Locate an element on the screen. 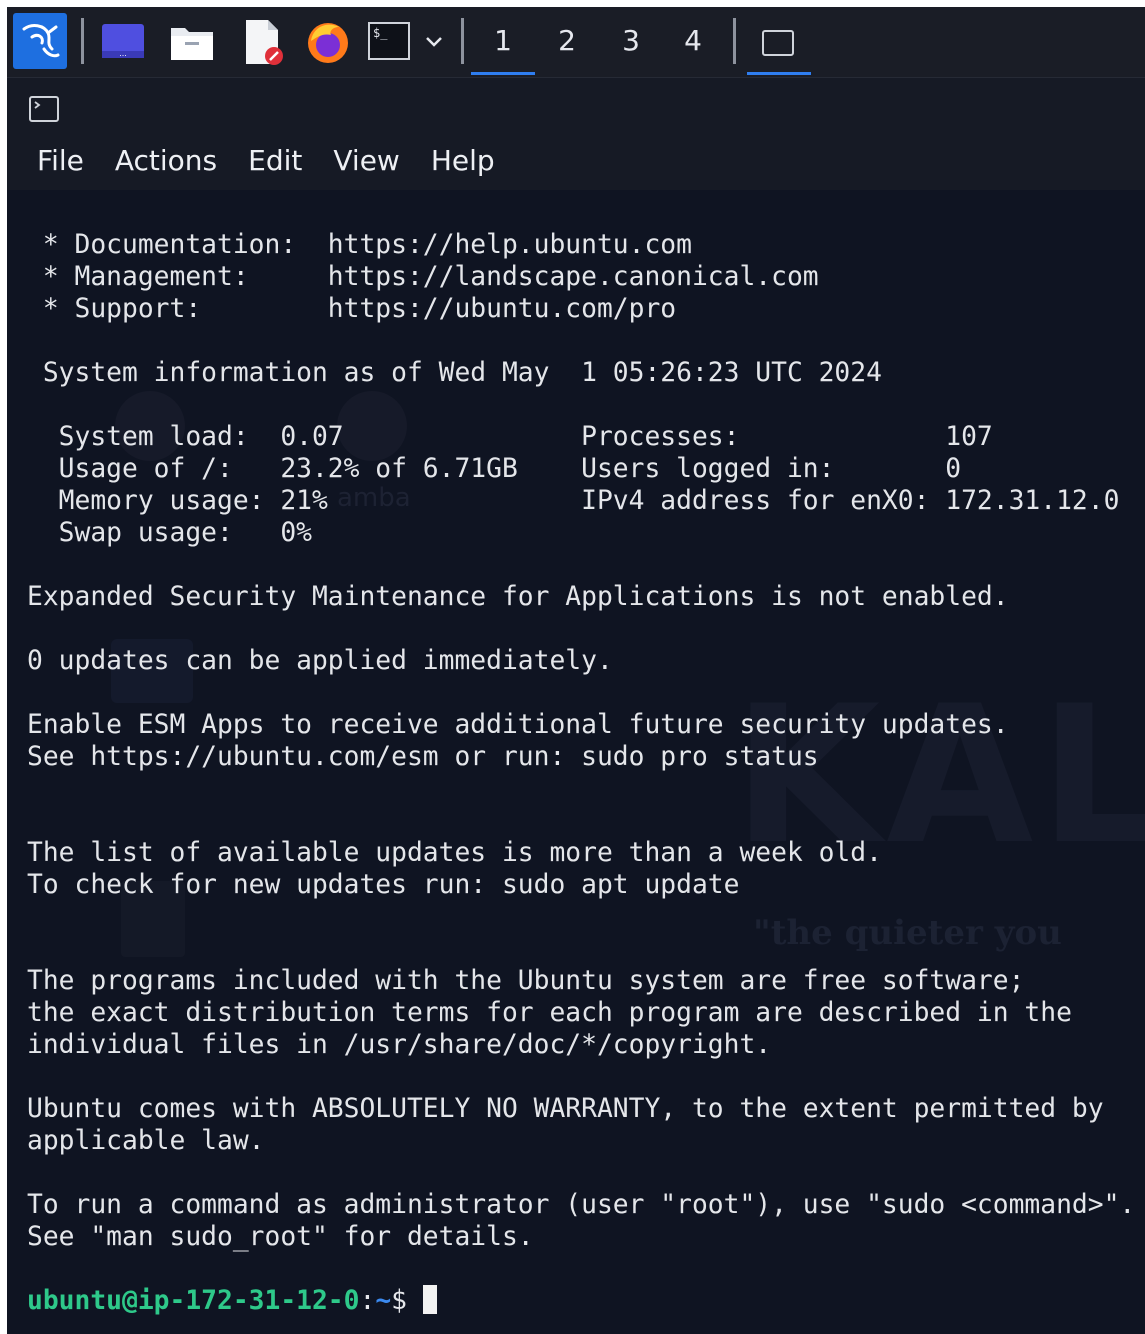 This screenshot has width=1145, height=1334. firefox-icon is located at coordinates (328, 42).